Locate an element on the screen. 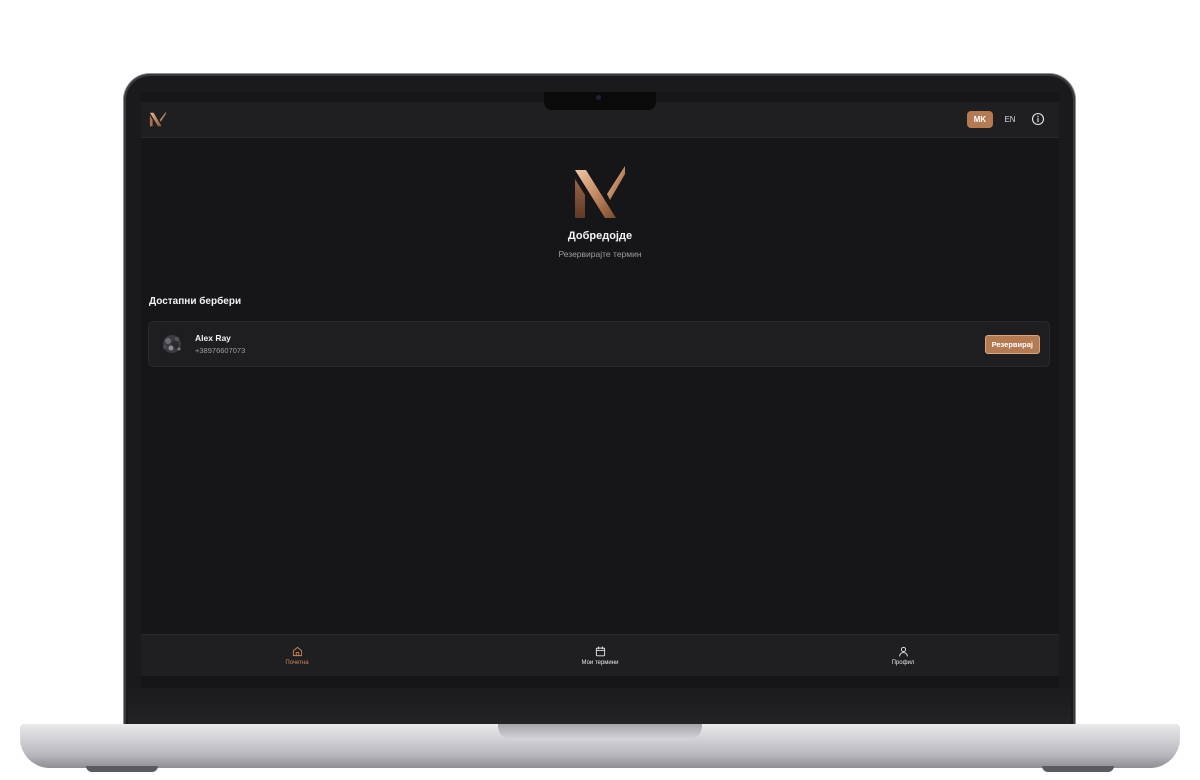 Image resolution: width=1200 pixels, height=780 pixels. book-button: Резервирај is located at coordinates (1012, 344).